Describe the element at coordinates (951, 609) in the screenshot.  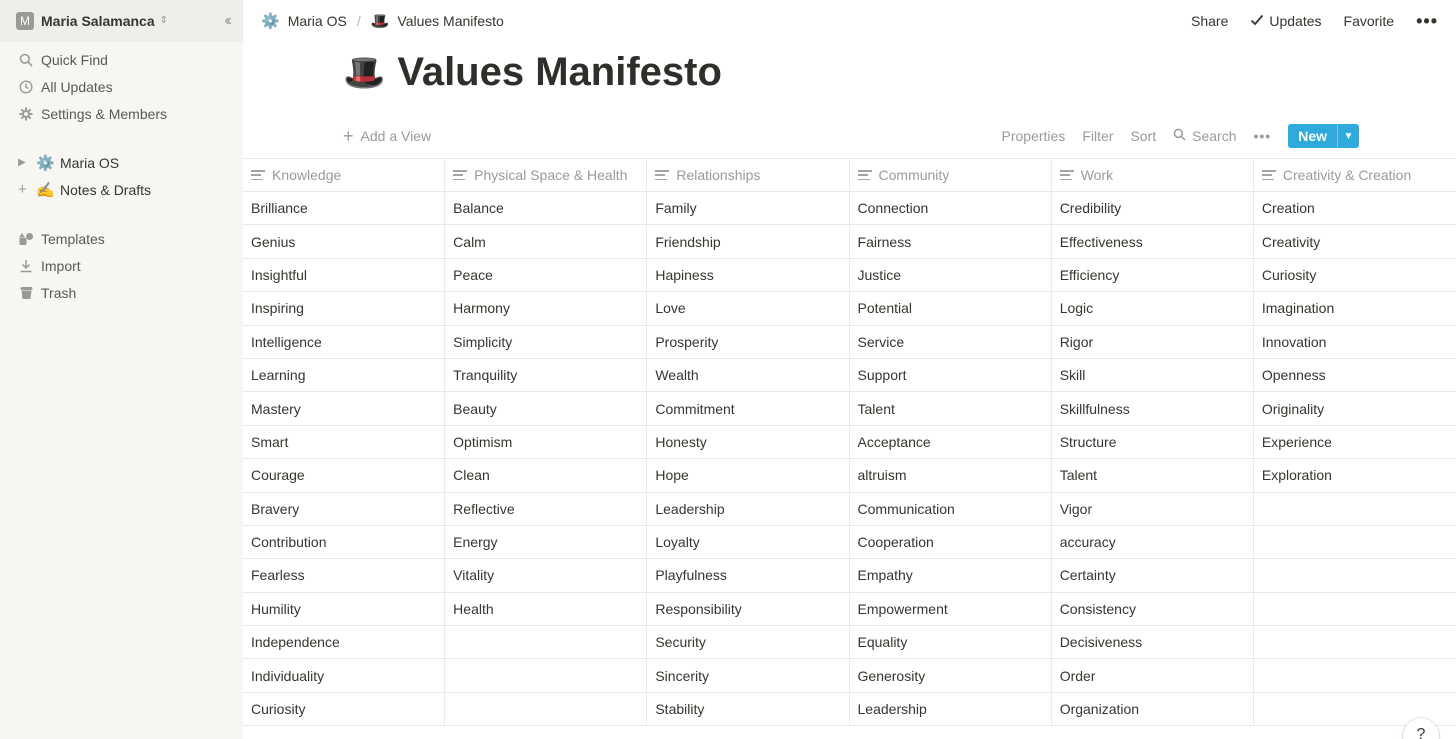
I see `table-cell: Empowerment` at that location.